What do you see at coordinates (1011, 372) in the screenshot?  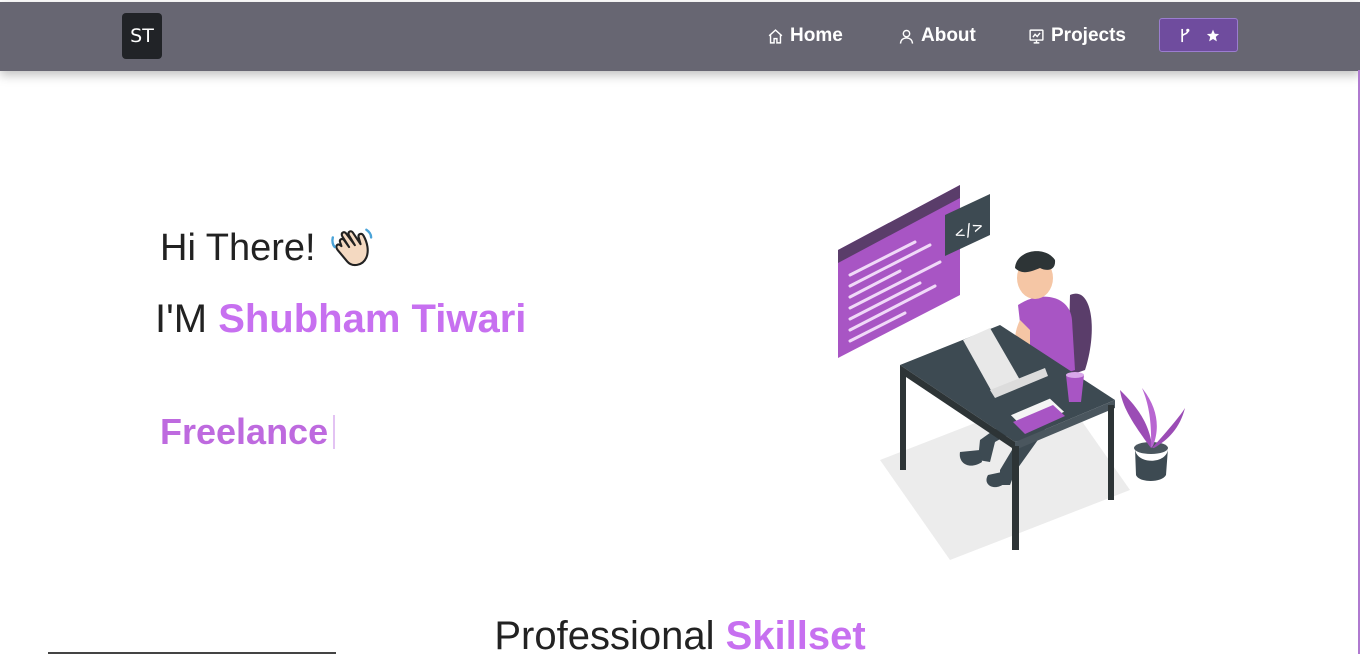 I see `developer-illustration: </>` at bounding box center [1011, 372].